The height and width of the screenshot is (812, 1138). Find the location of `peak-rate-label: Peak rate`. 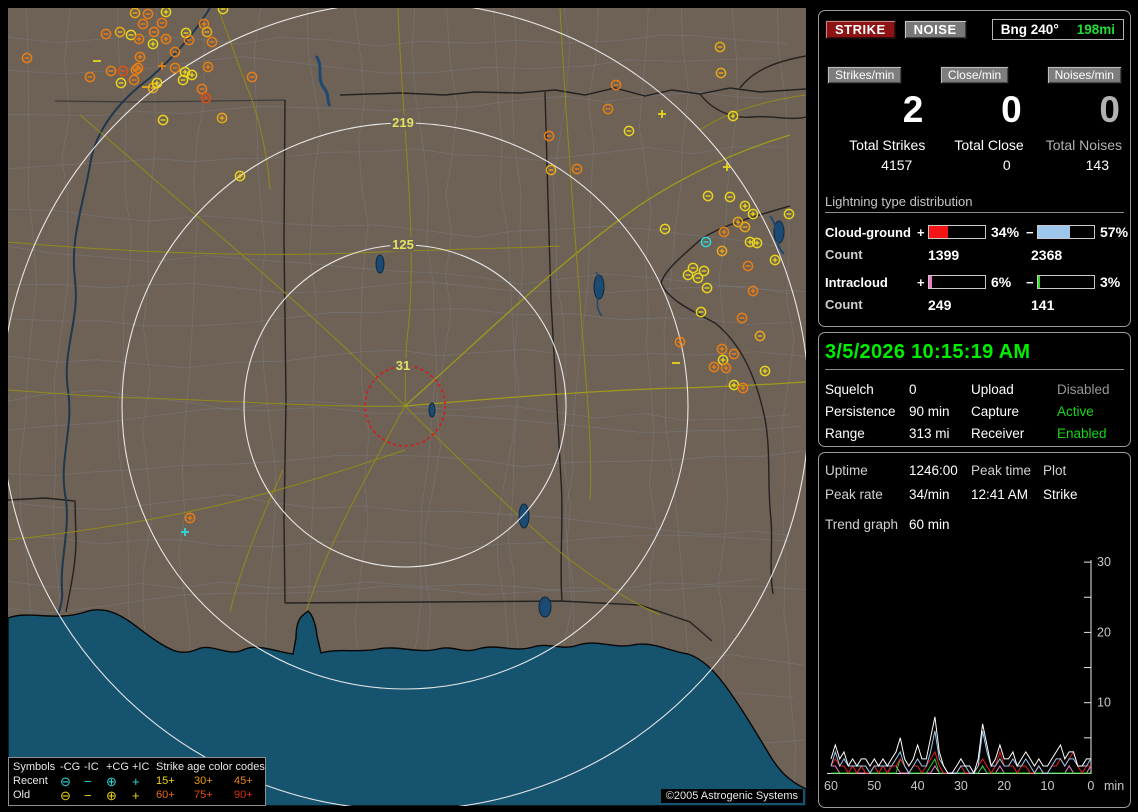

peak-rate-label: Peak rate is located at coordinates (854, 494).